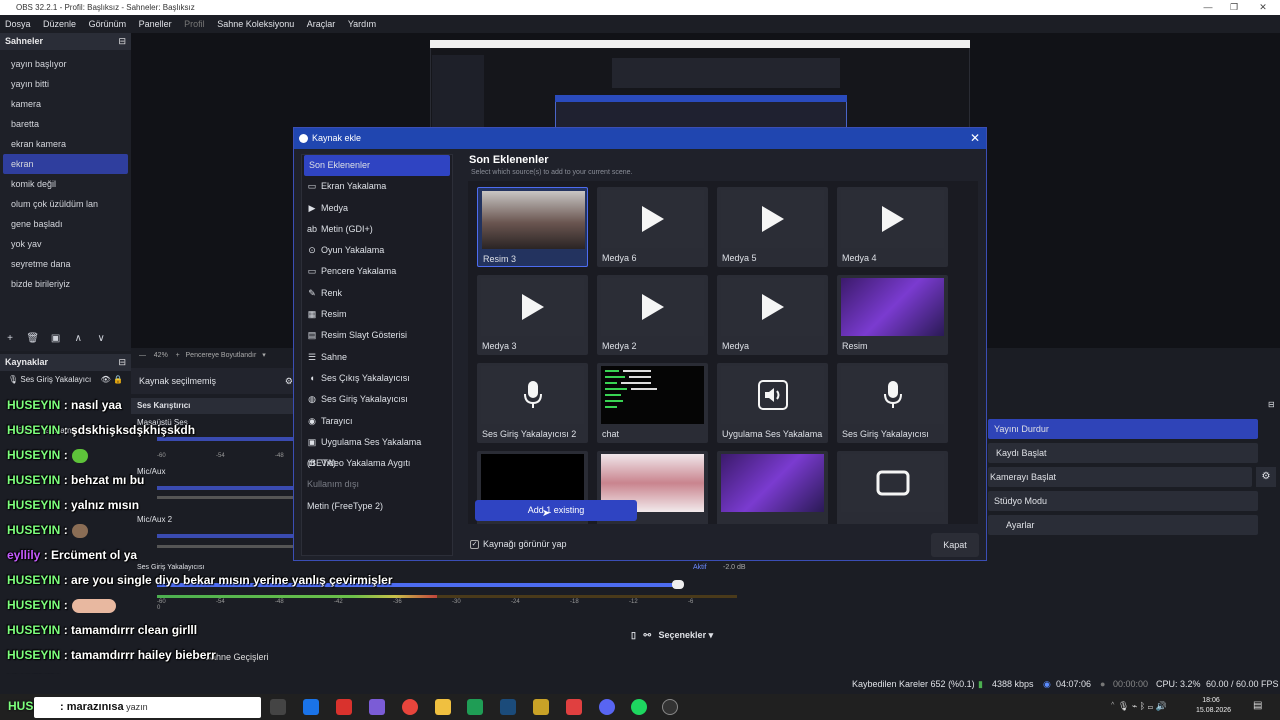 This screenshot has height=720, width=1280. I want to click on source-tile: Medya 6, so click(652, 227).